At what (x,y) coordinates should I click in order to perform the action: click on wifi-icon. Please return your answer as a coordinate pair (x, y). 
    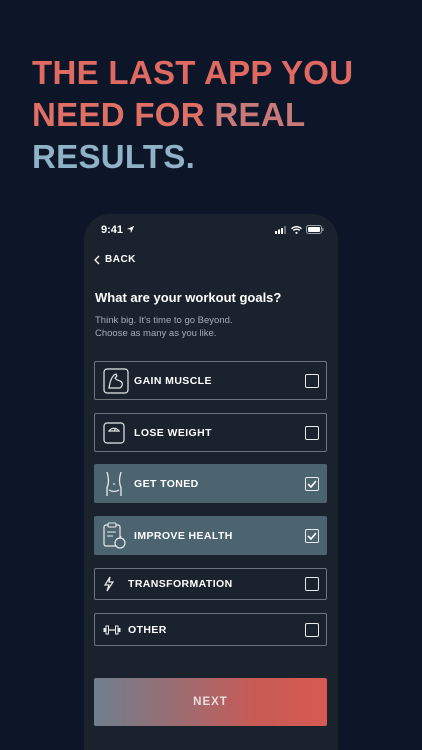
    Looking at the image, I should click on (296, 229).